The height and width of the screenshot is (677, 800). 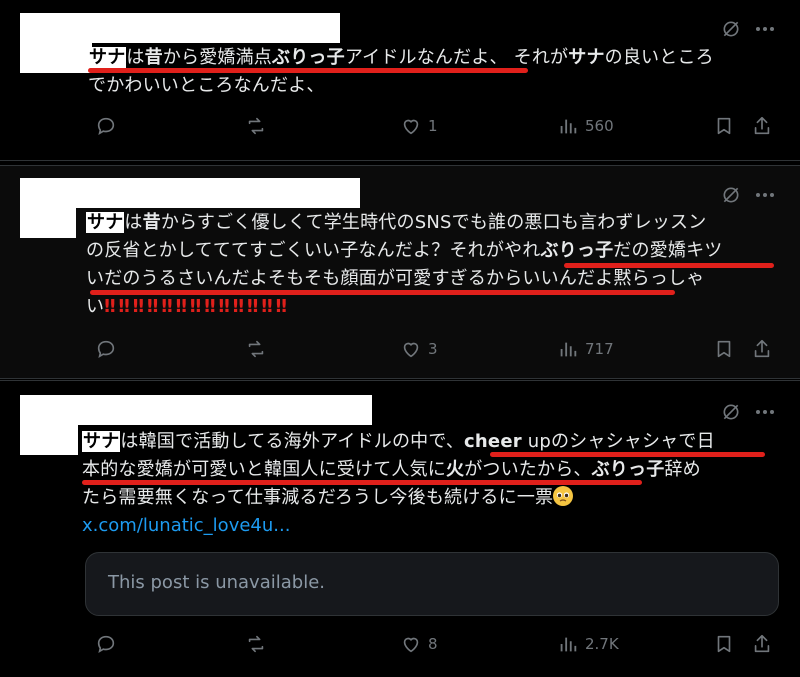 I want to click on text-segment: いだのうるさいんだよそもそも顔面が可愛すぎるからいいんだよ黙らっしゃ, so click(x=395, y=278).